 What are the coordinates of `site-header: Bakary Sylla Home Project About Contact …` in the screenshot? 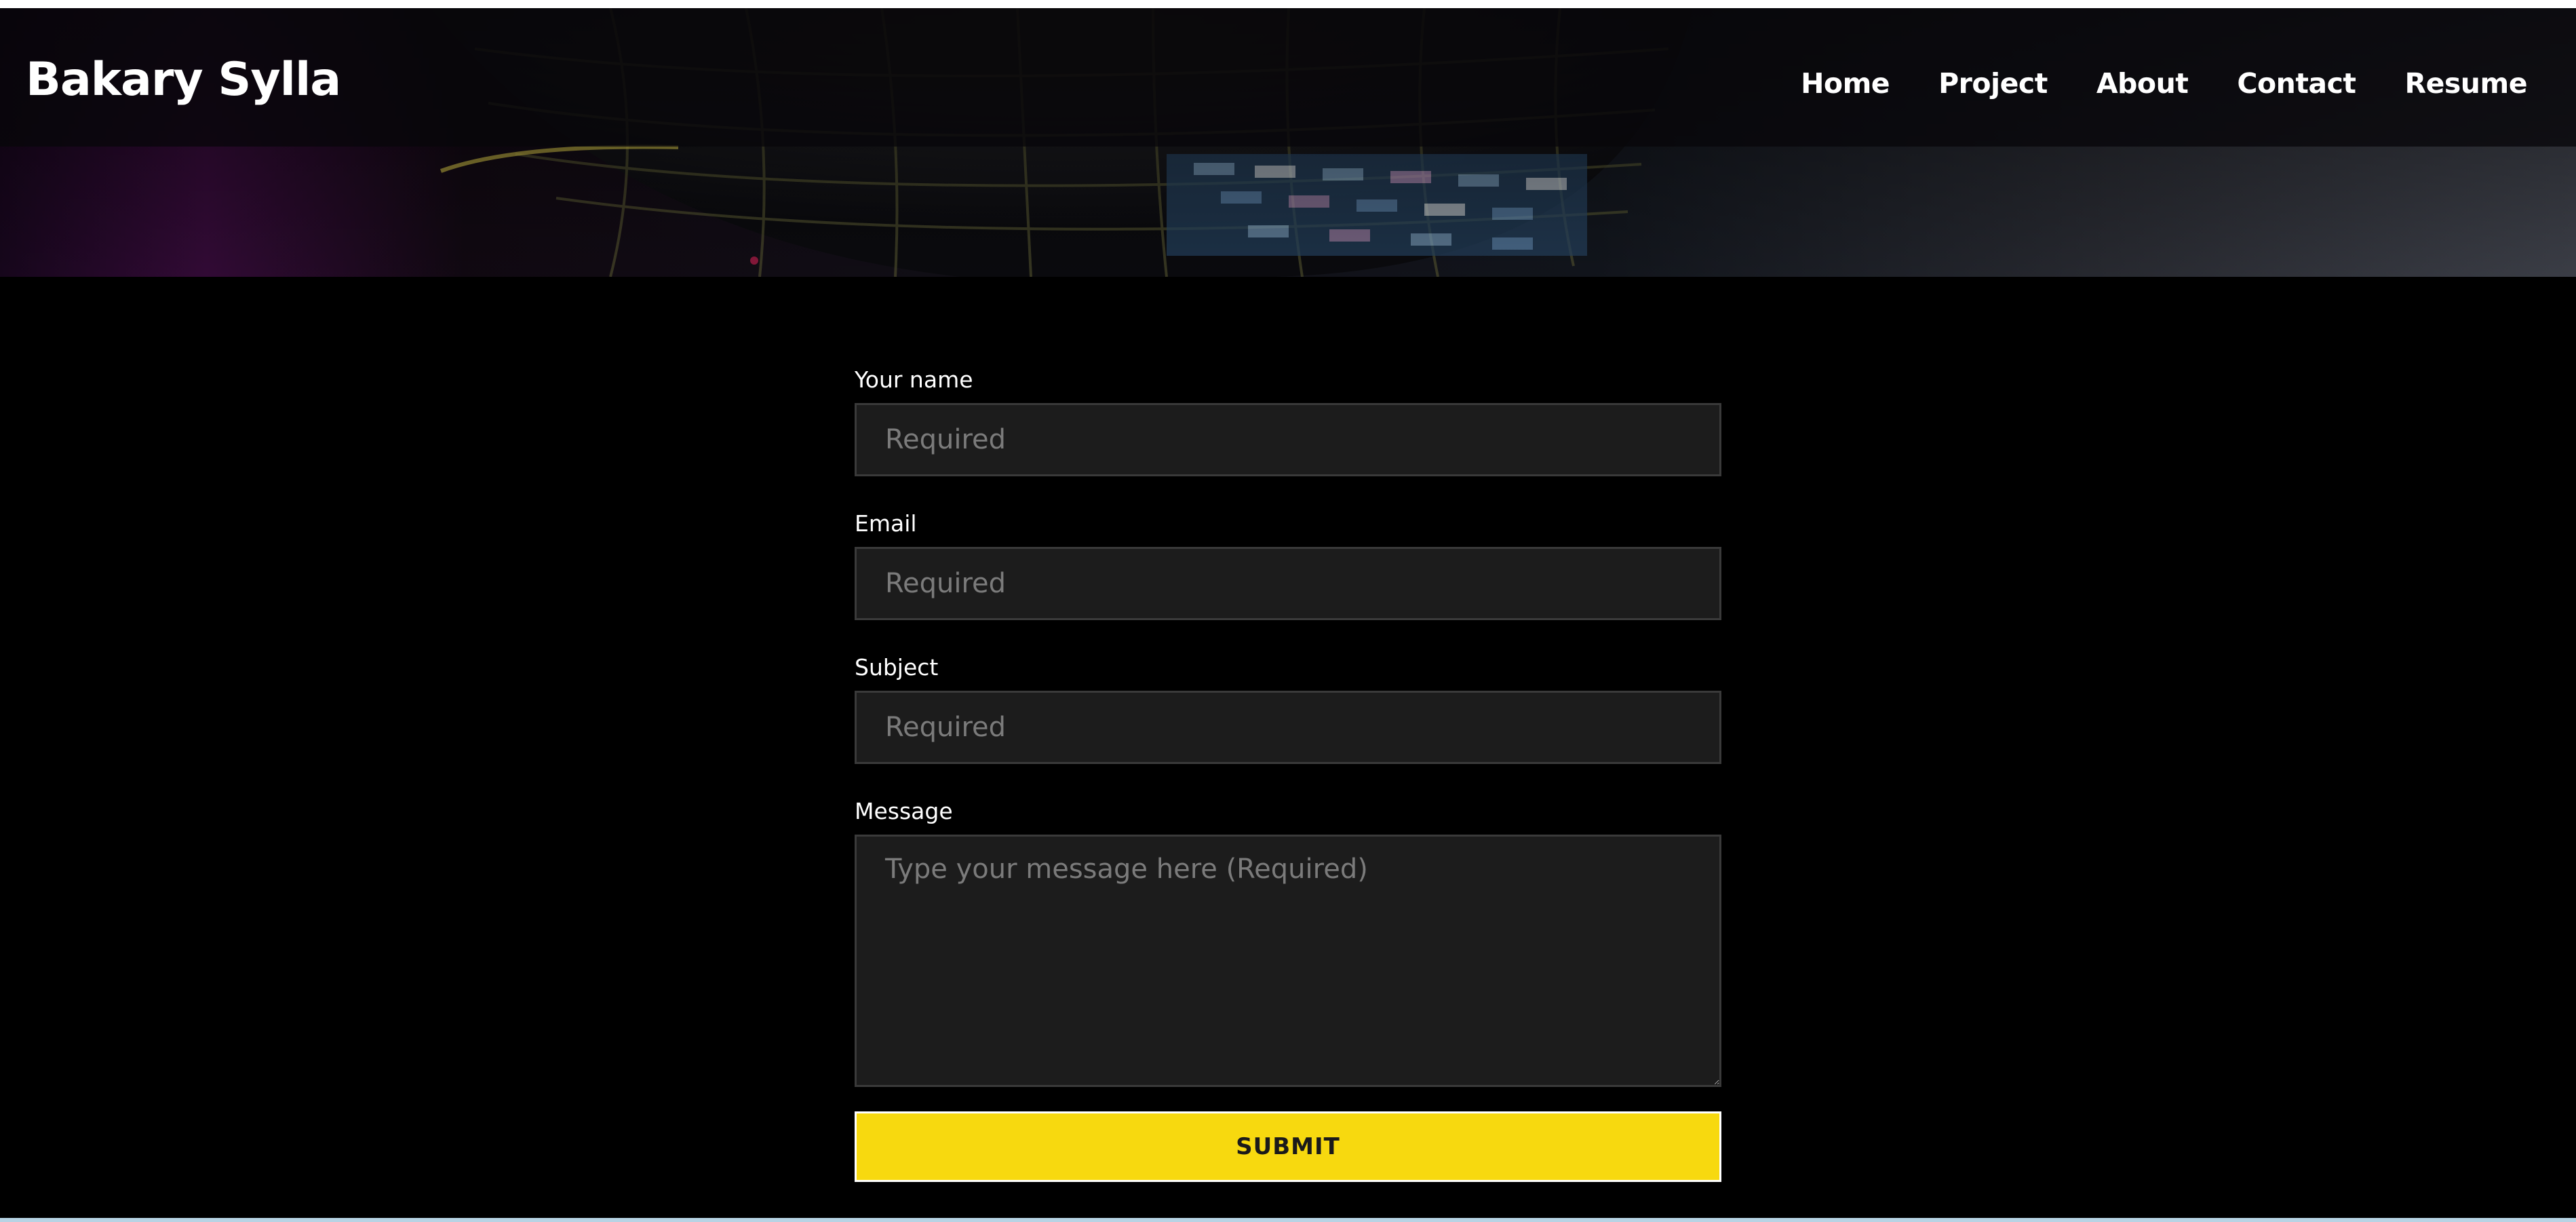 It's located at (1288, 77).